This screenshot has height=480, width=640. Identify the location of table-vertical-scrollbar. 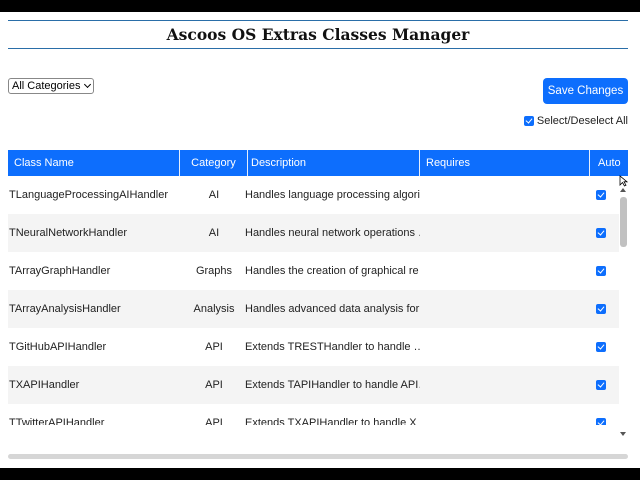
(623, 312).